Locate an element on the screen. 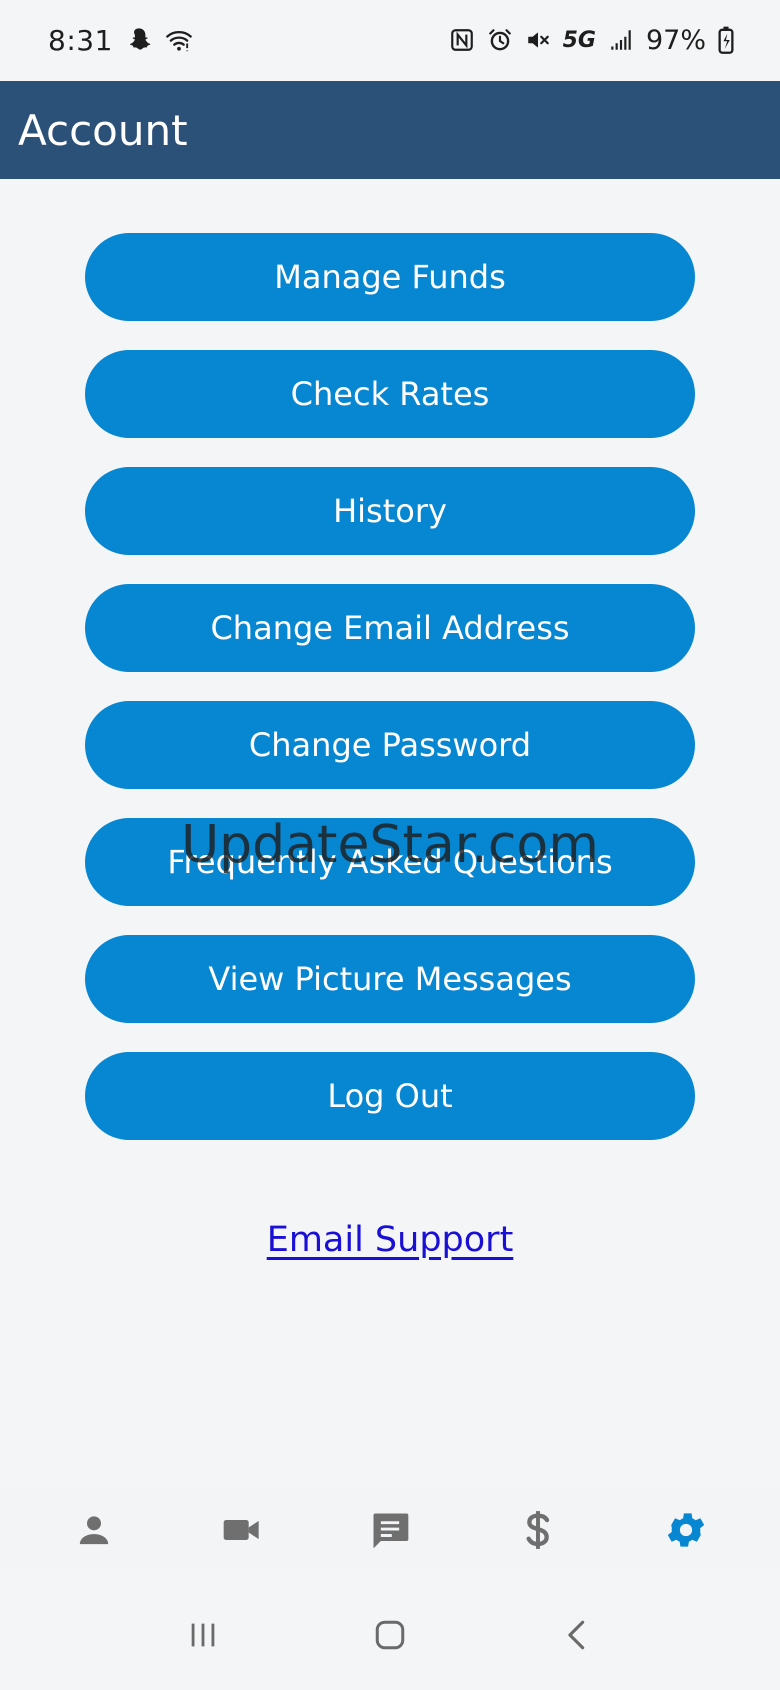 Image resolution: width=780 pixels, height=1690 pixels. tab-video is located at coordinates (242, 1530).